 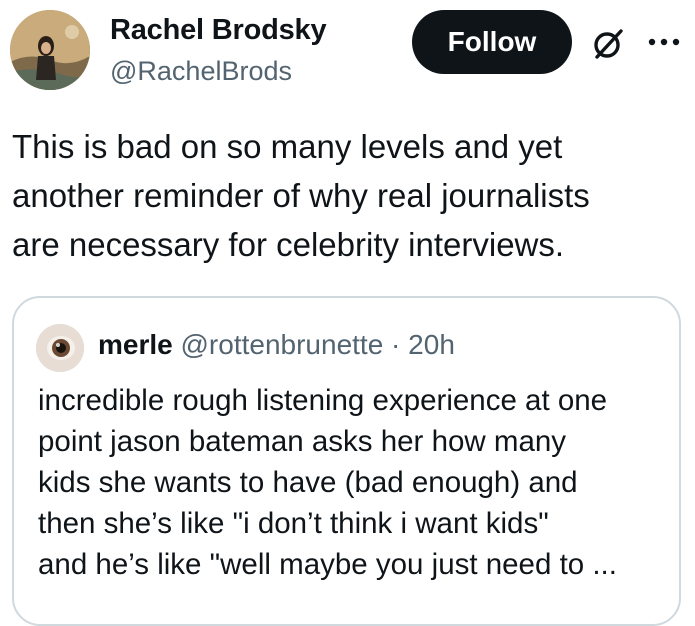 What do you see at coordinates (431, 344) in the screenshot?
I see `quoted-tweet-time: 20h` at bounding box center [431, 344].